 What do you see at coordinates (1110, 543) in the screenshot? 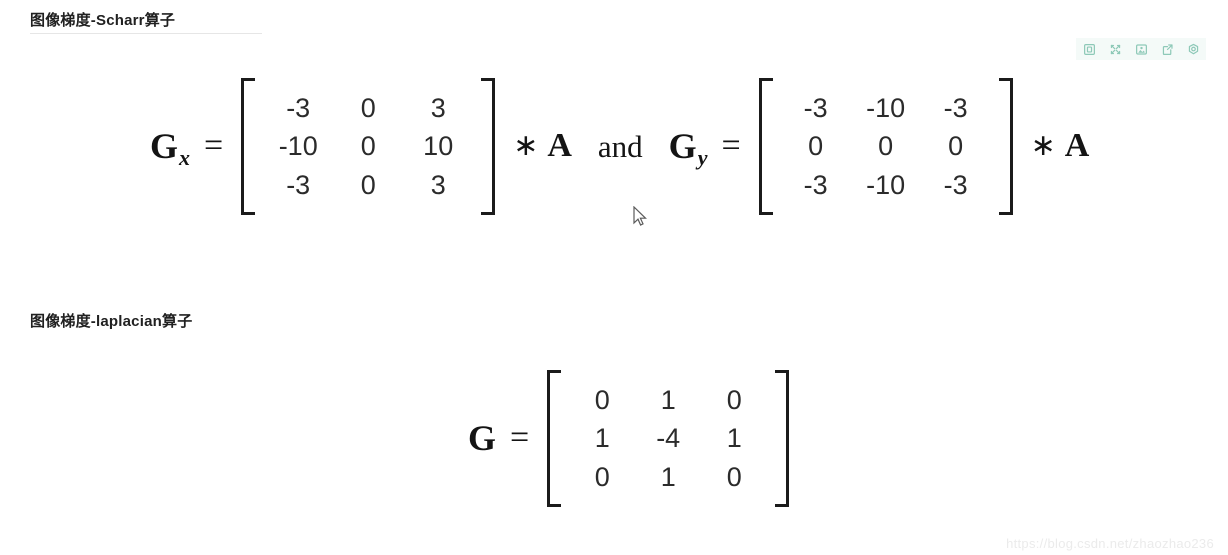
I see `watermark: https://blog.csdn.net/zhaozhao236` at bounding box center [1110, 543].